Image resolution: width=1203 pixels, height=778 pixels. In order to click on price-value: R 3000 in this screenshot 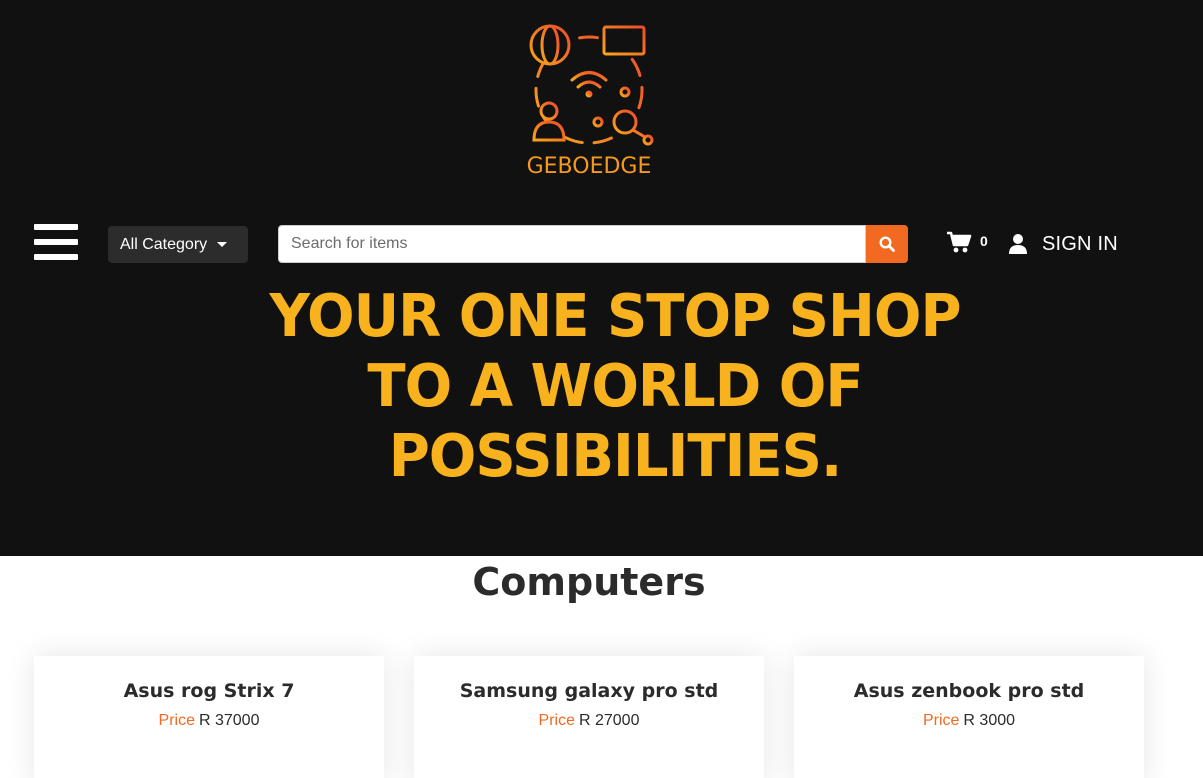, I will do `click(989, 720)`.